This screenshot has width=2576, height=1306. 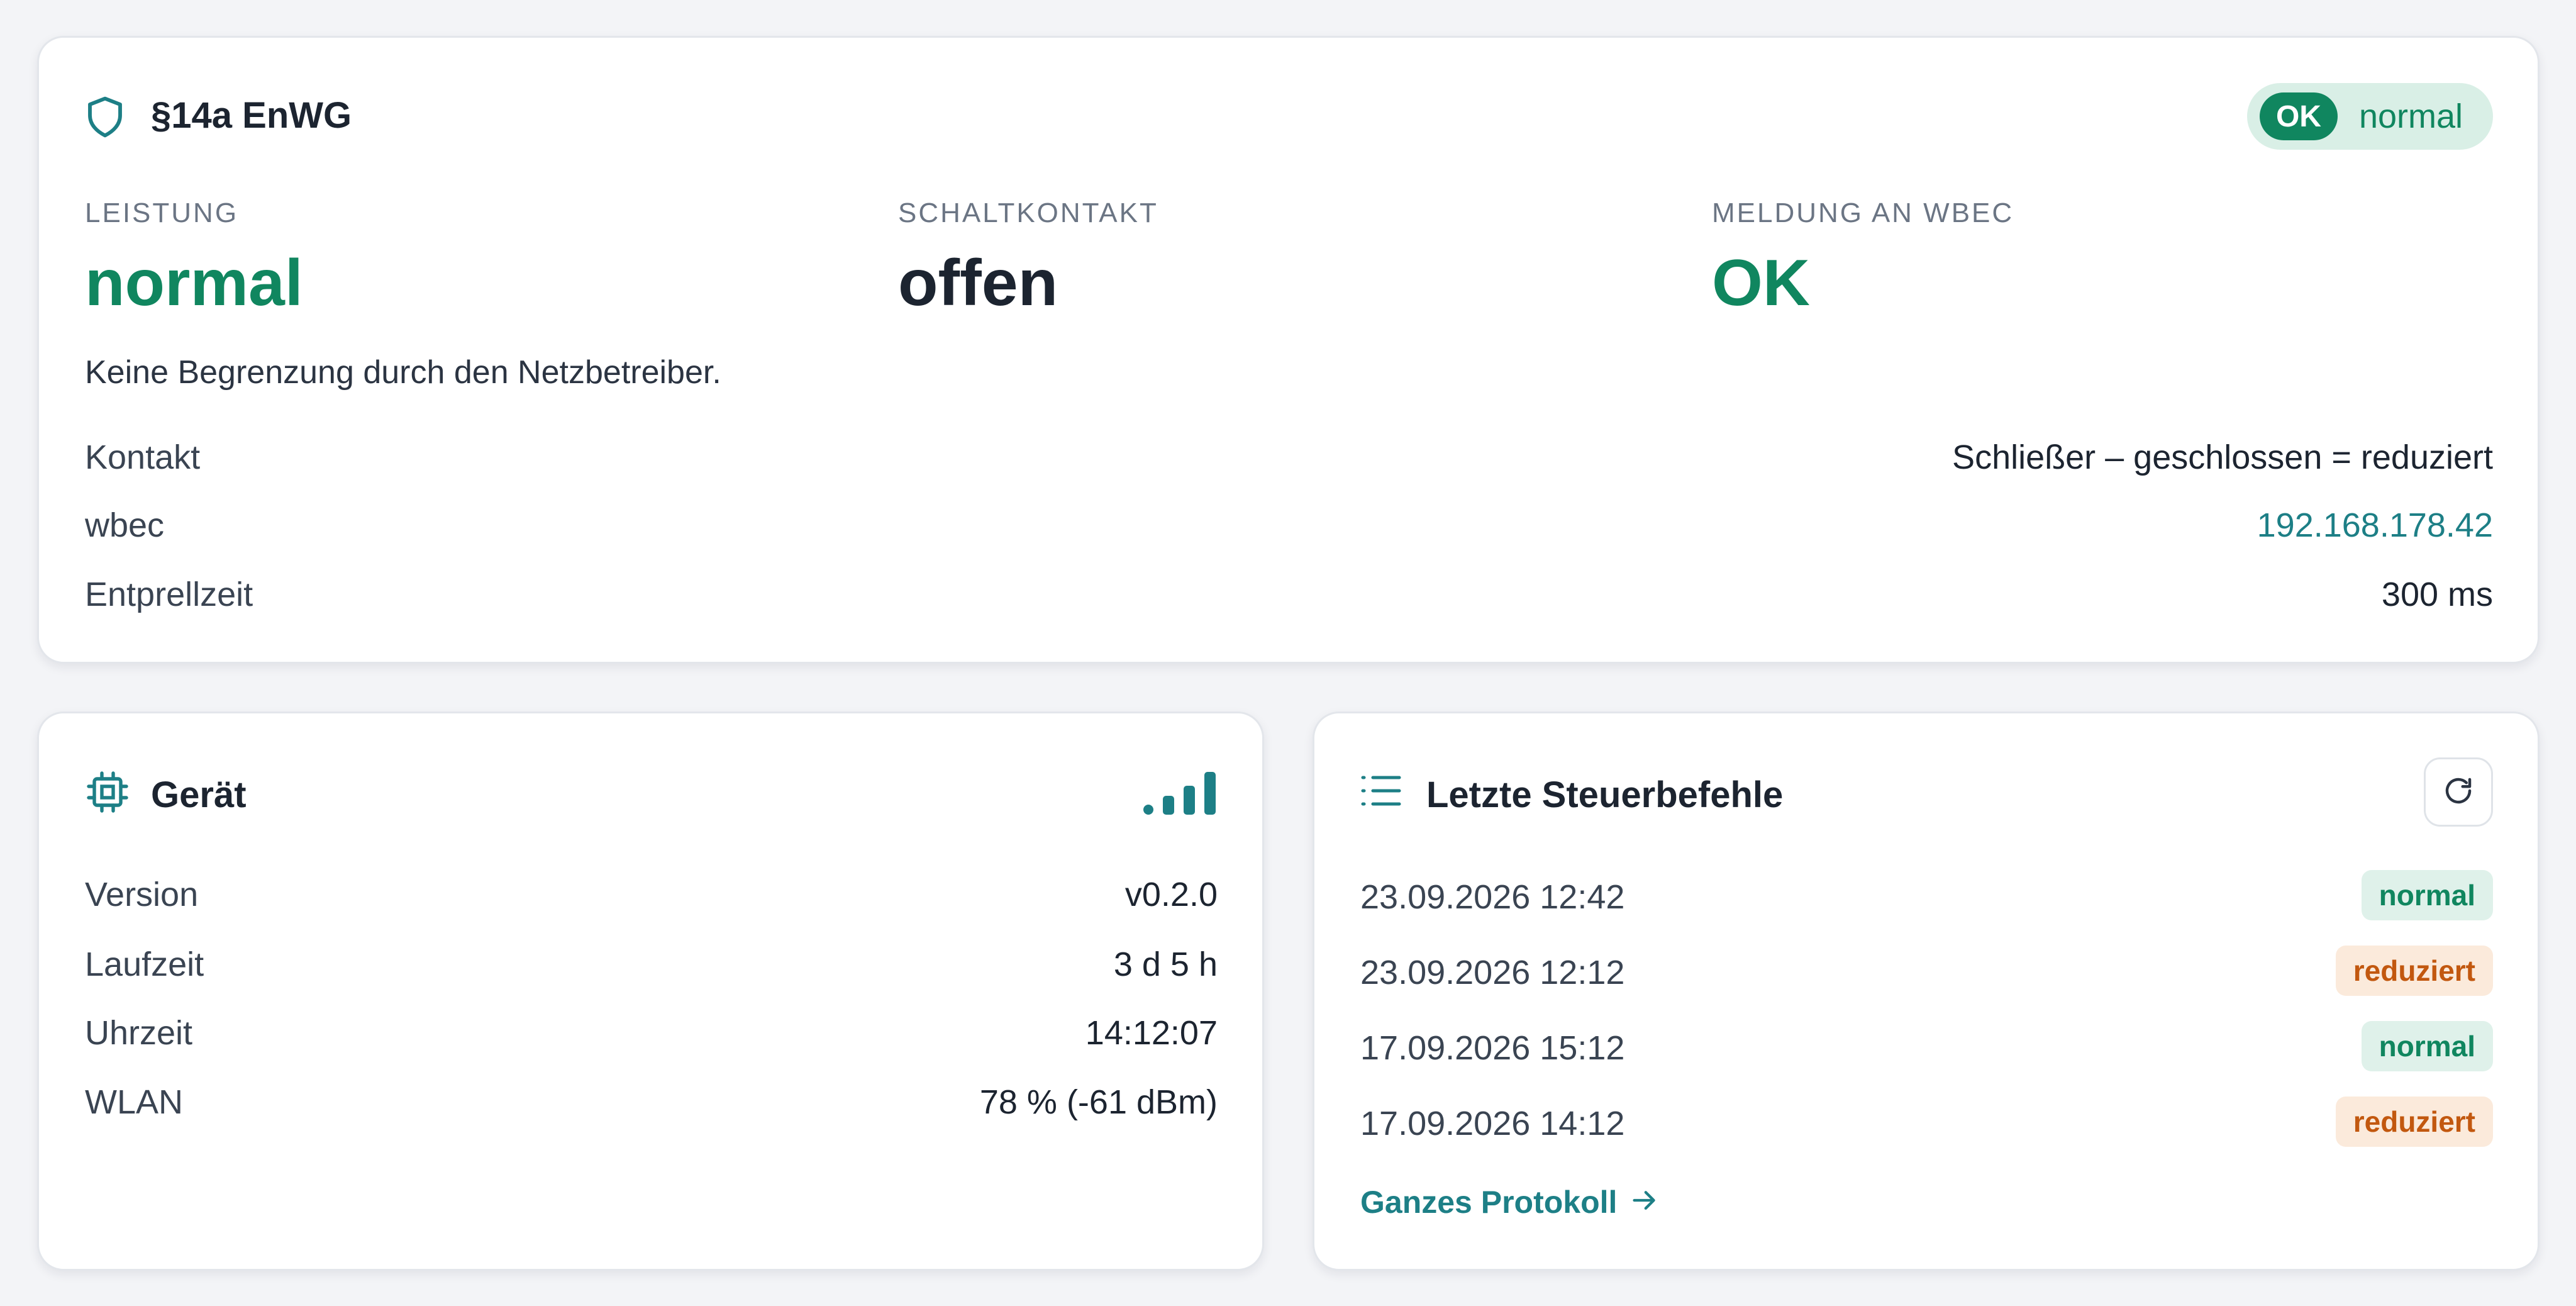 What do you see at coordinates (1171, 894) in the screenshot?
I see `row-value-version: v0.2.0` at bounding box center [1171, 894].